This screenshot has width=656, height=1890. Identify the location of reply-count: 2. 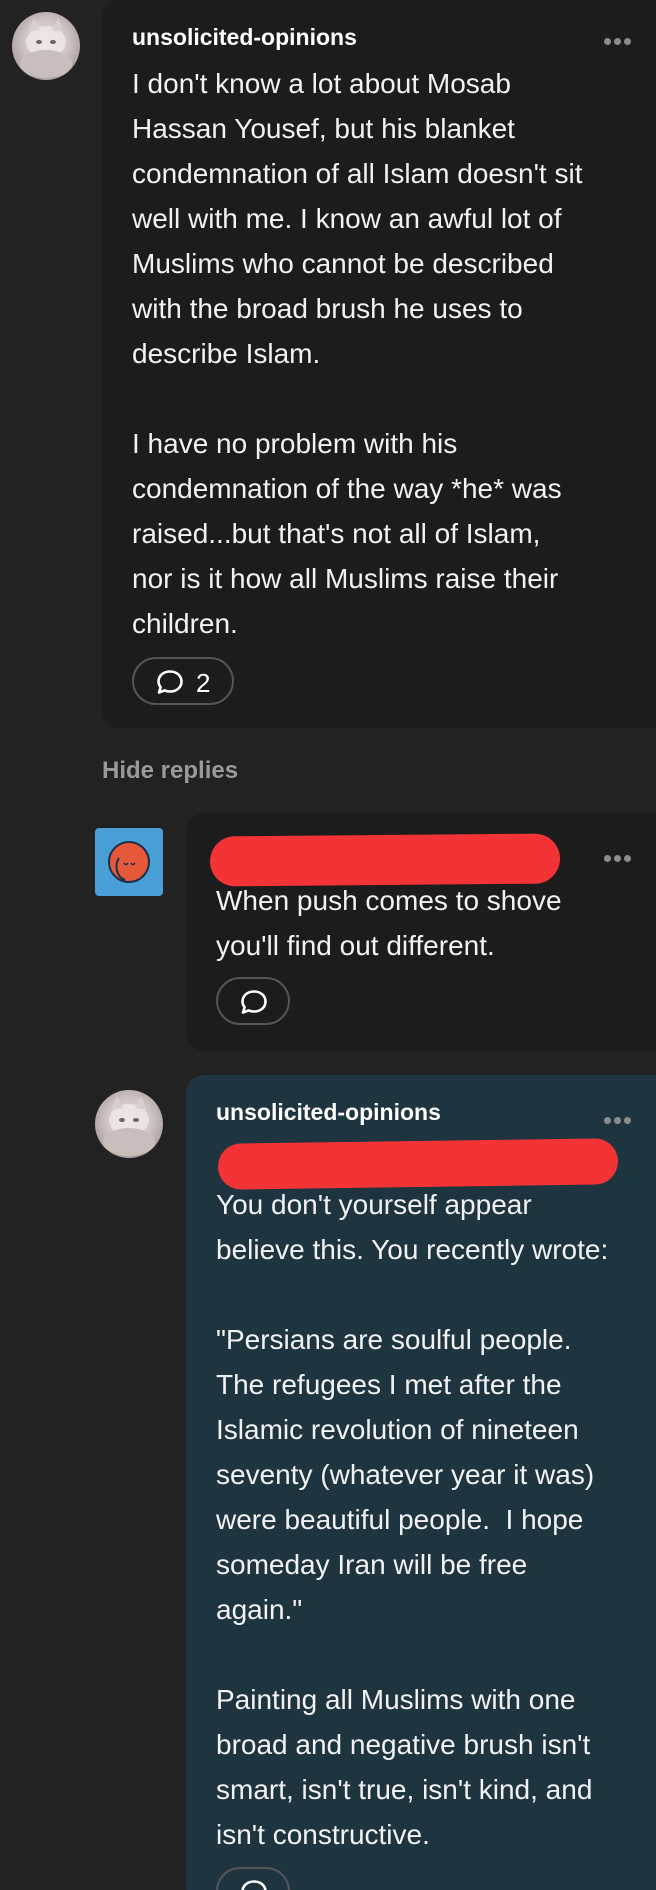
(203, 683).